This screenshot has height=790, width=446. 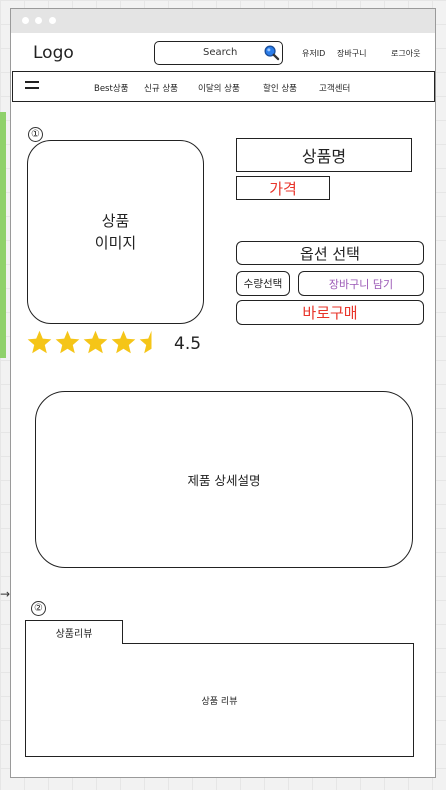 I want to click on nav-item-support: 고객센터, so click(x=334, y=88).